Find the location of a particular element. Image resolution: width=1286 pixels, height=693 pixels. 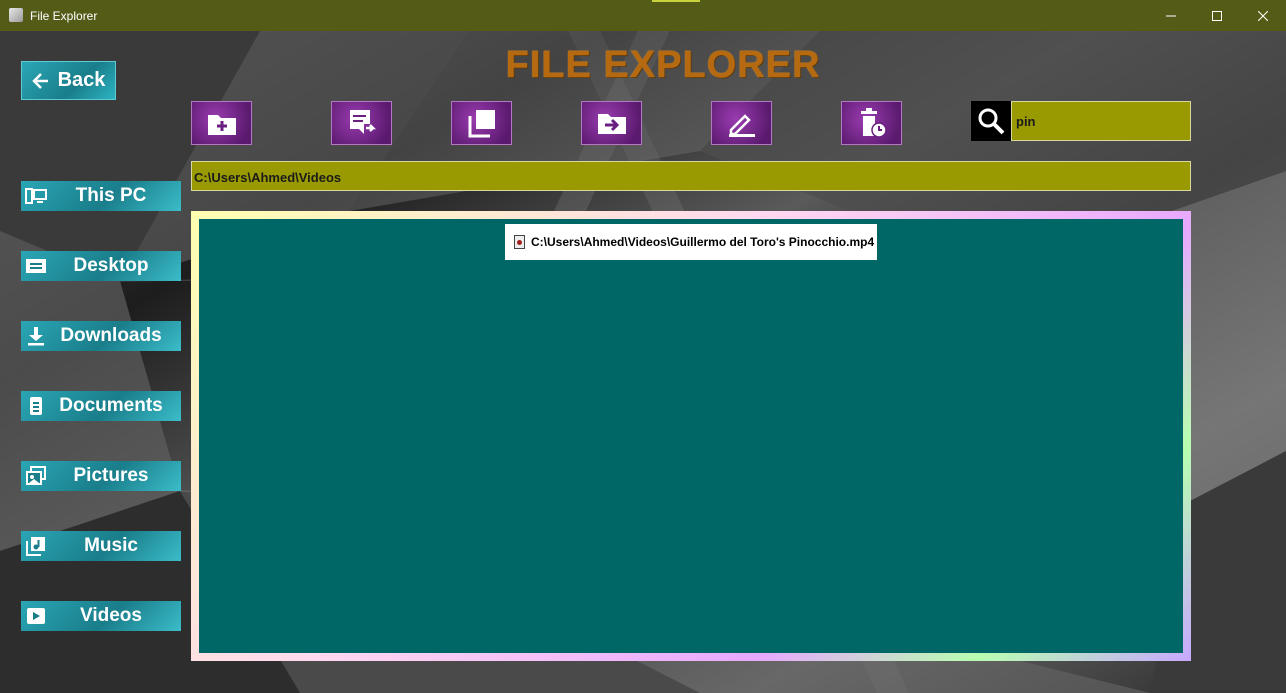

sidebar-item-label: Videos is located at coordinates (111, 615).